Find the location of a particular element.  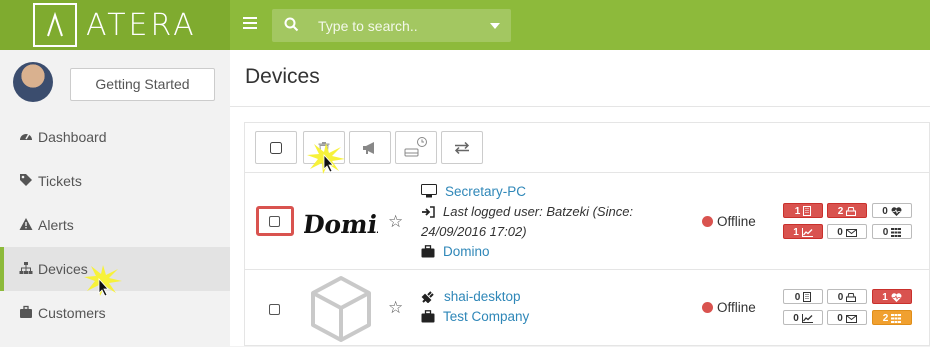

badge-hardware: 1 is located at coordinates (803, 210).